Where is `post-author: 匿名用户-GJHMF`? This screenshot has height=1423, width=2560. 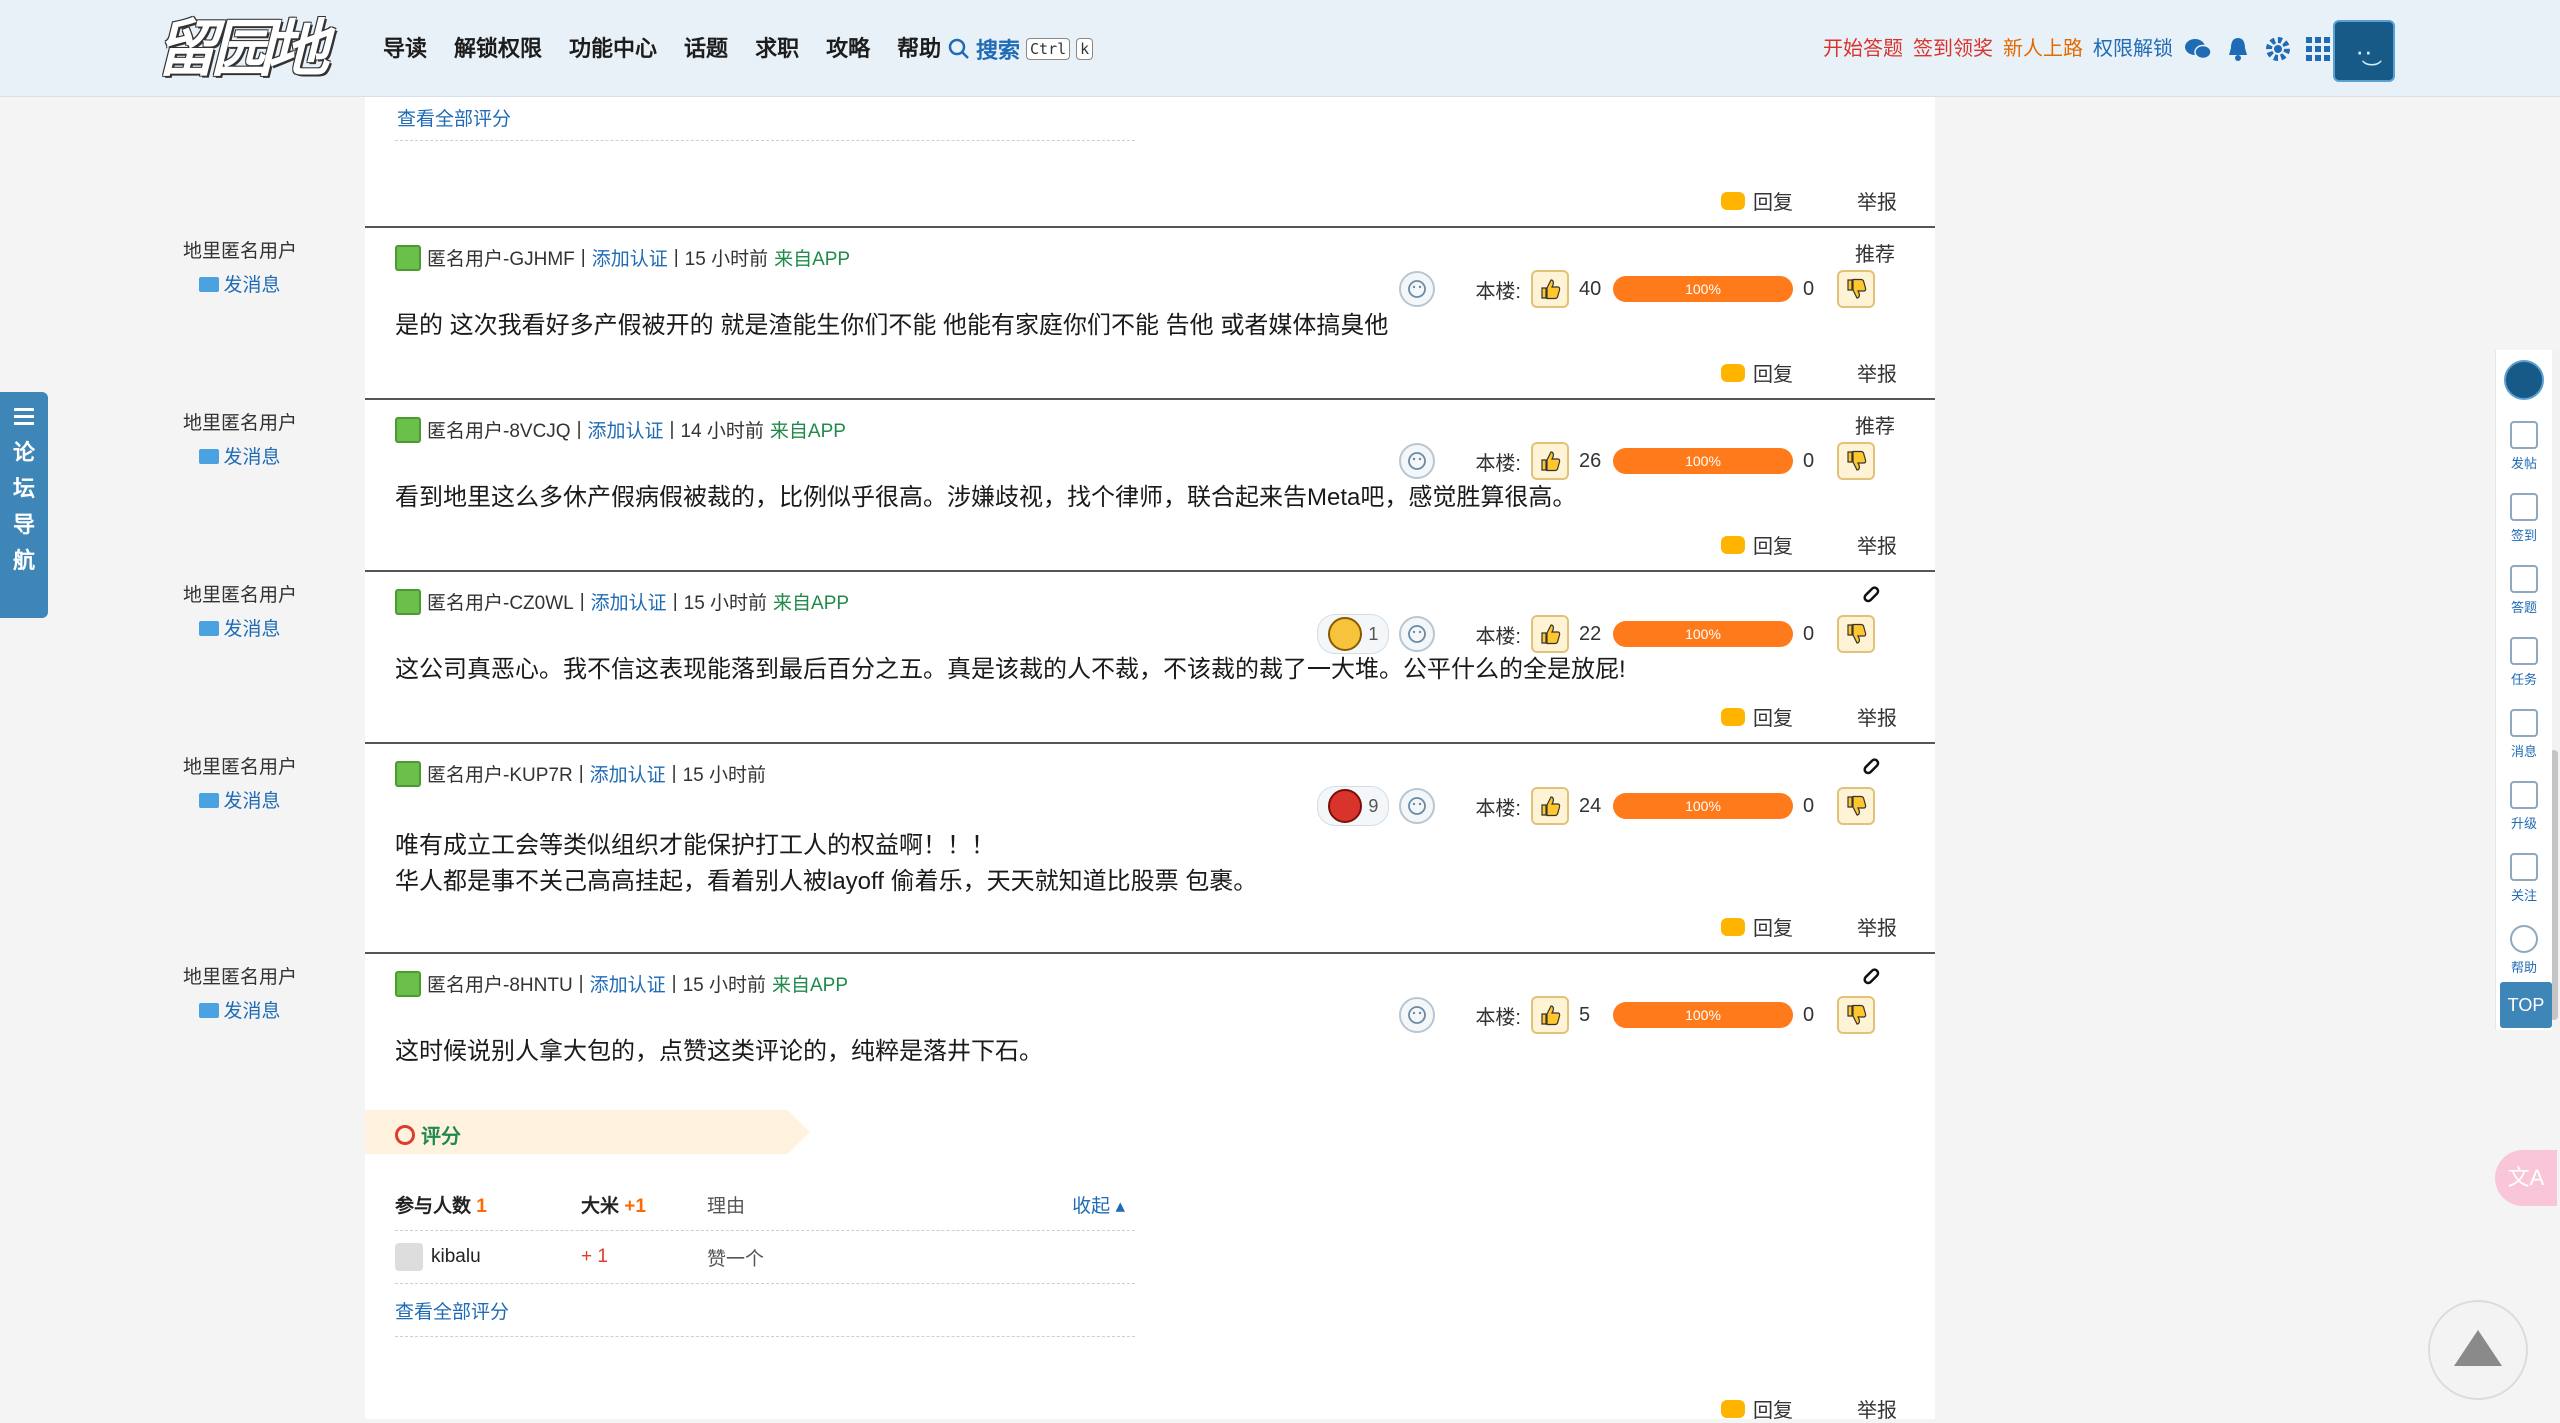 post-author: 匿名用户-GJHMF is located at coordinates (501, 257).